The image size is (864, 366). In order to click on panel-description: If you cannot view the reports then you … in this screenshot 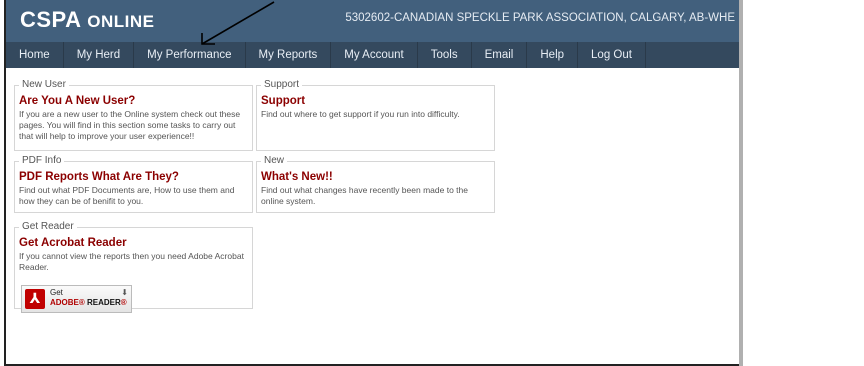, I will do `click(131, 261)`.